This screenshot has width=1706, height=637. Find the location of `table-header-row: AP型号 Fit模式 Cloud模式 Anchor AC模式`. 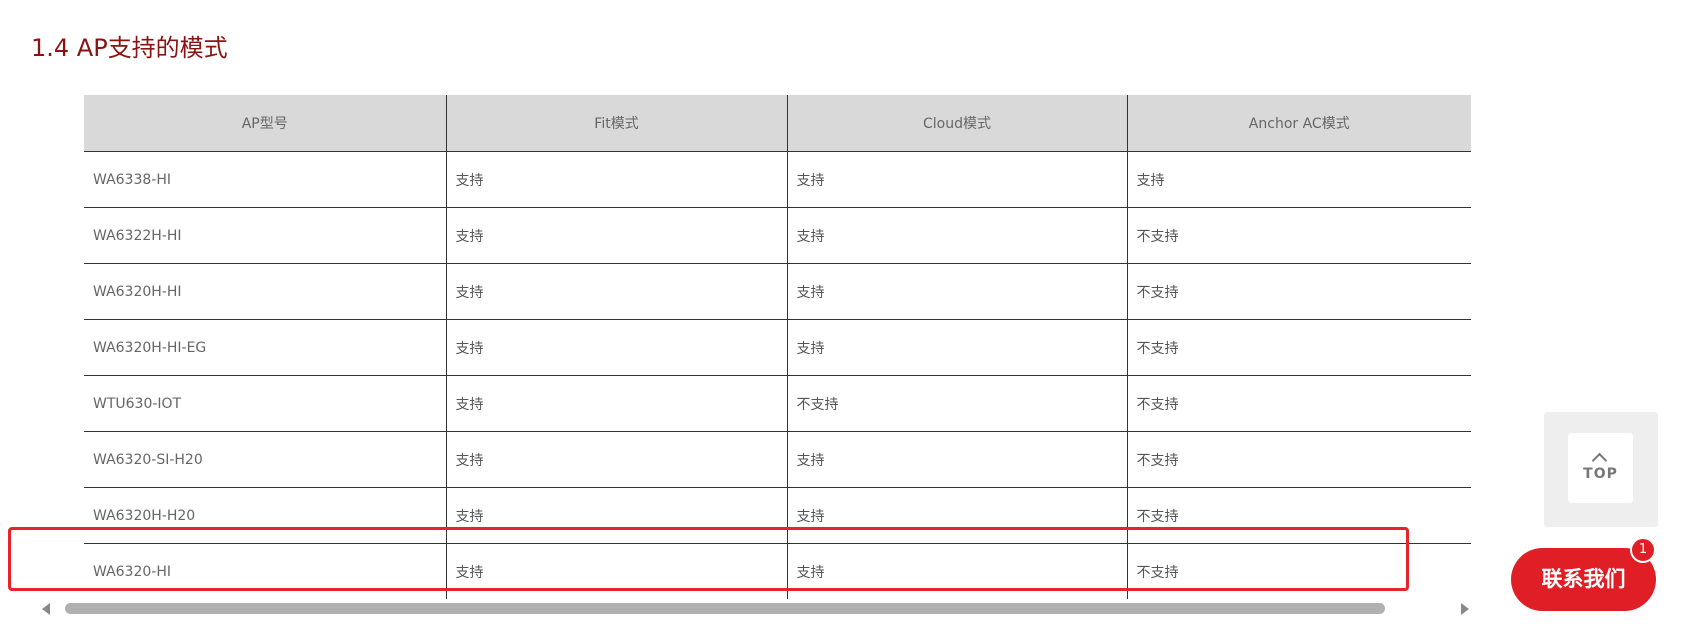

table-header-row: AP型号 Fit模式 Cloud模式 Anchor AC模式 is located at coordinates (777, 123).